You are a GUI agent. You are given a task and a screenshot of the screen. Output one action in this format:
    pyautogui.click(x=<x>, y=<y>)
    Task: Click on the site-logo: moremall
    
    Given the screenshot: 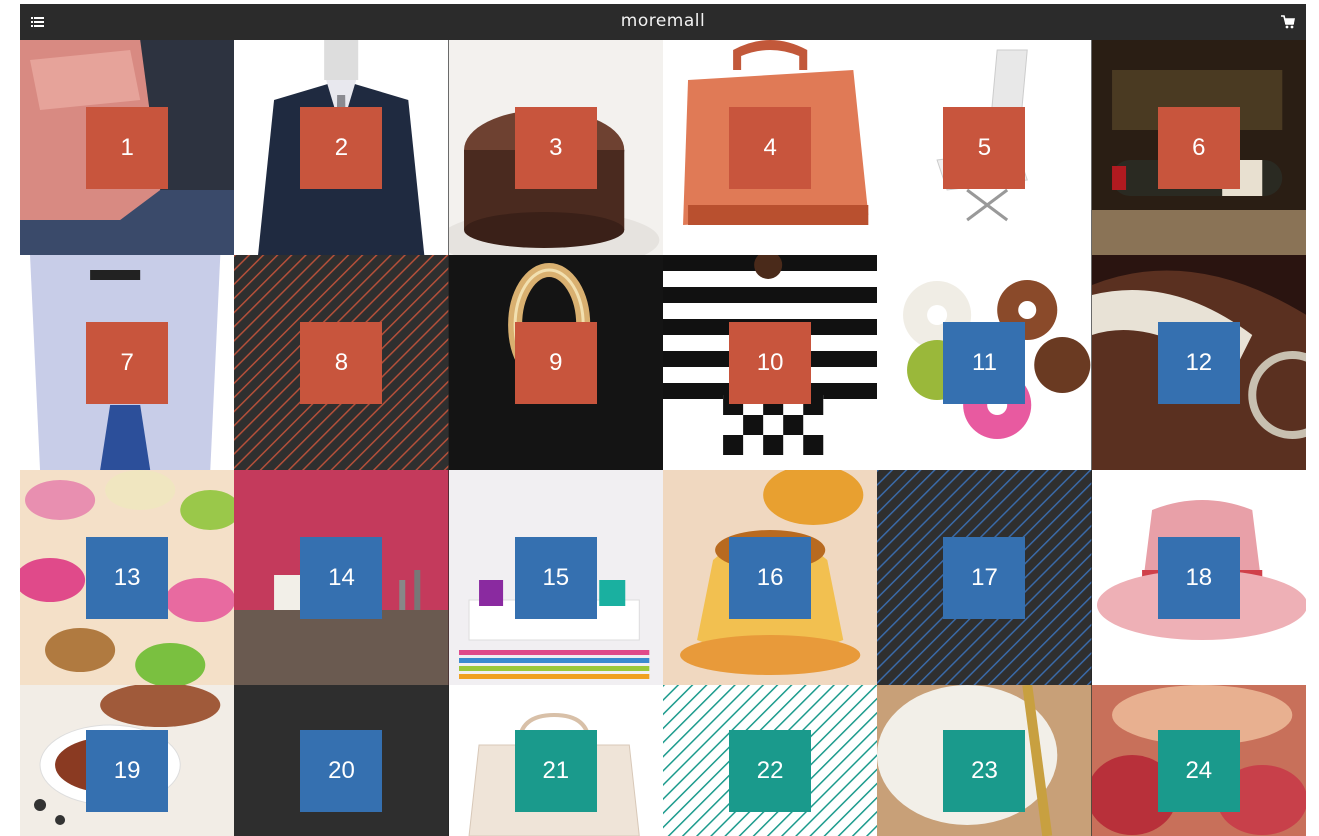 What is the action you would take?
    pyautogui.click(x=663, y=21)
    